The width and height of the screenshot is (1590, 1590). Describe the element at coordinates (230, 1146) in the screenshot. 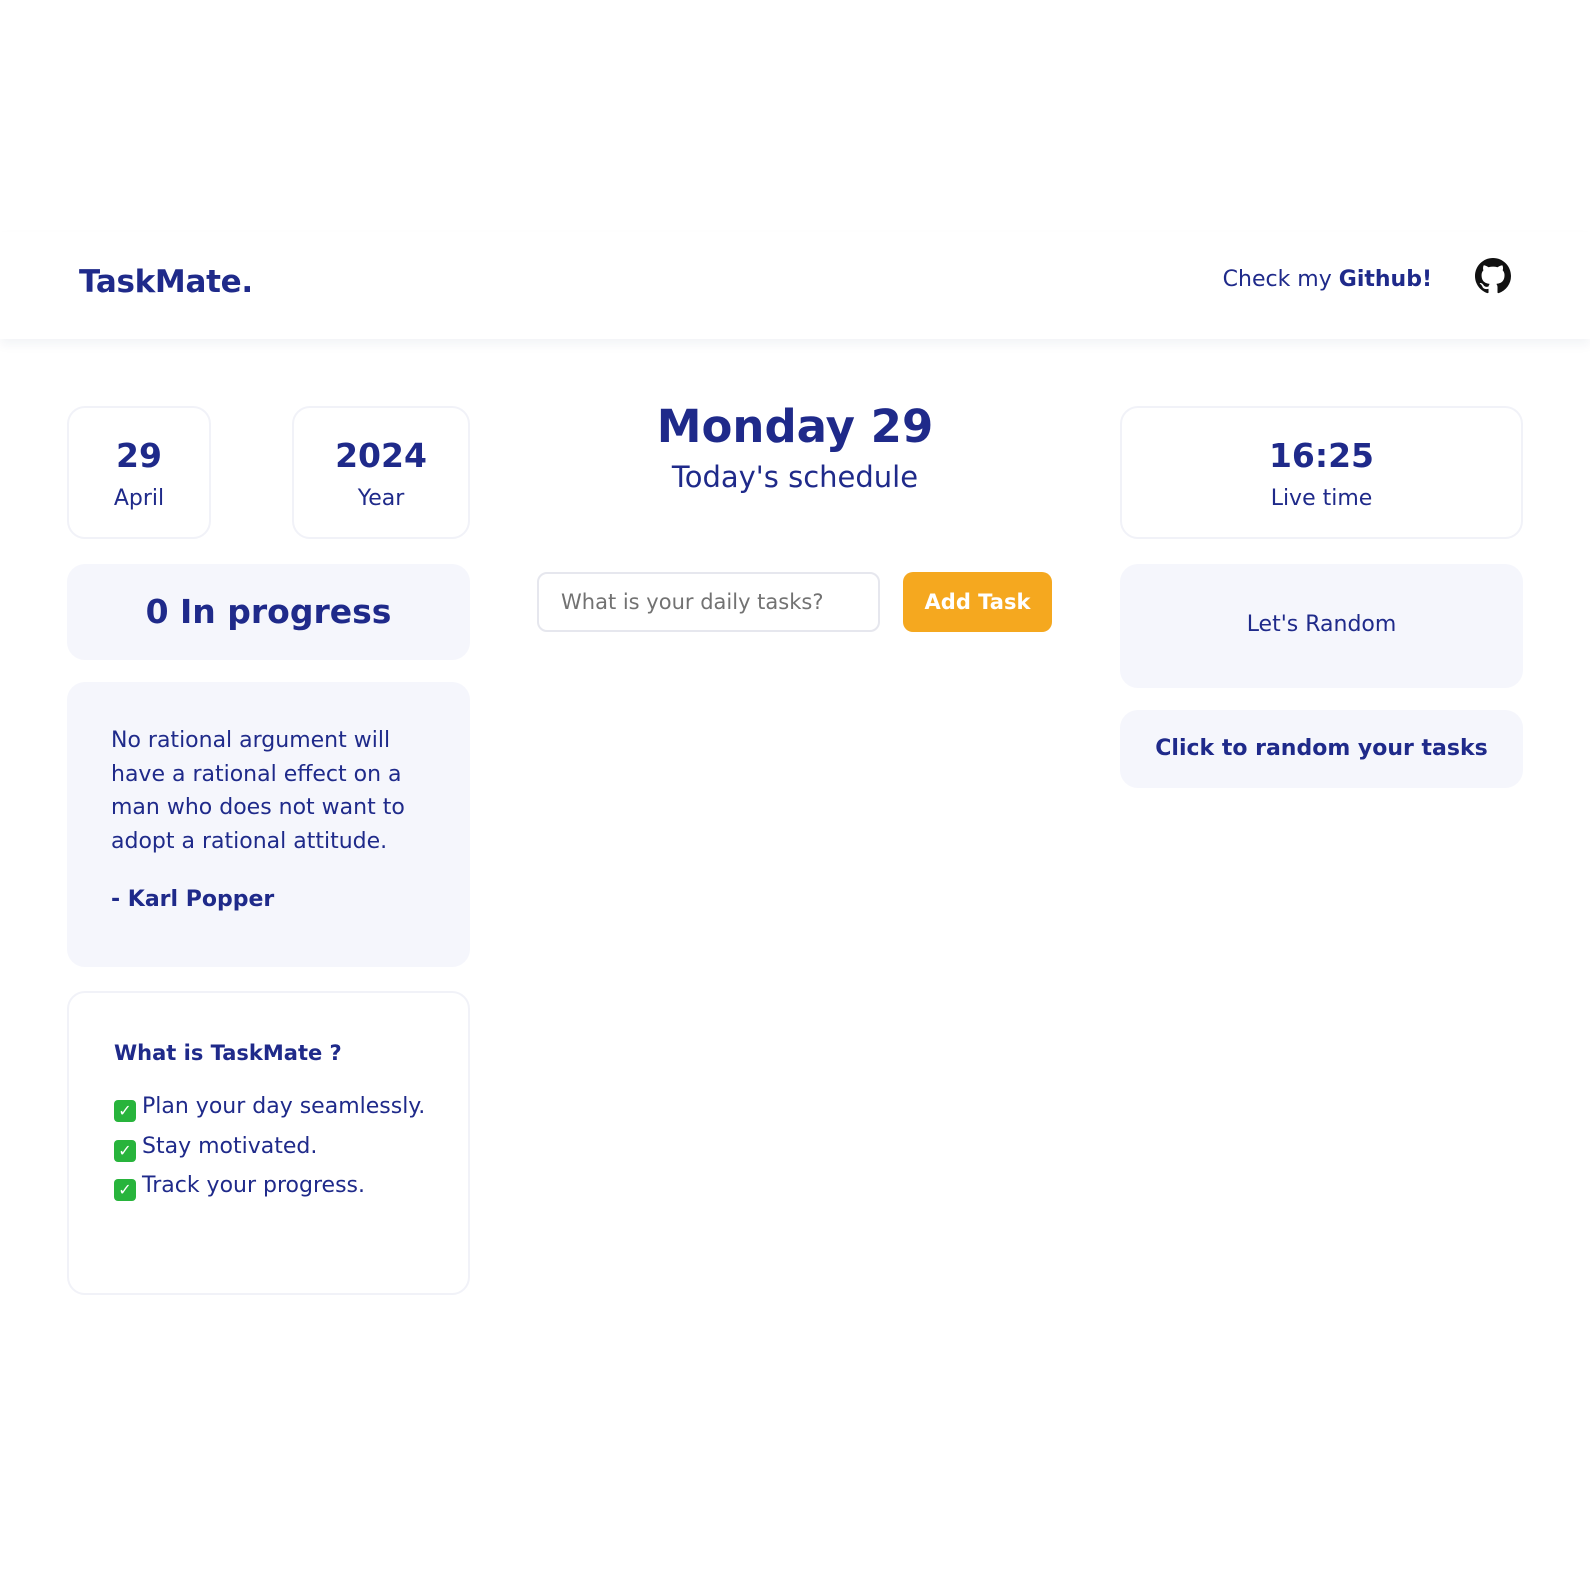

I see `about-item-text: Stay motivated.` at that location.